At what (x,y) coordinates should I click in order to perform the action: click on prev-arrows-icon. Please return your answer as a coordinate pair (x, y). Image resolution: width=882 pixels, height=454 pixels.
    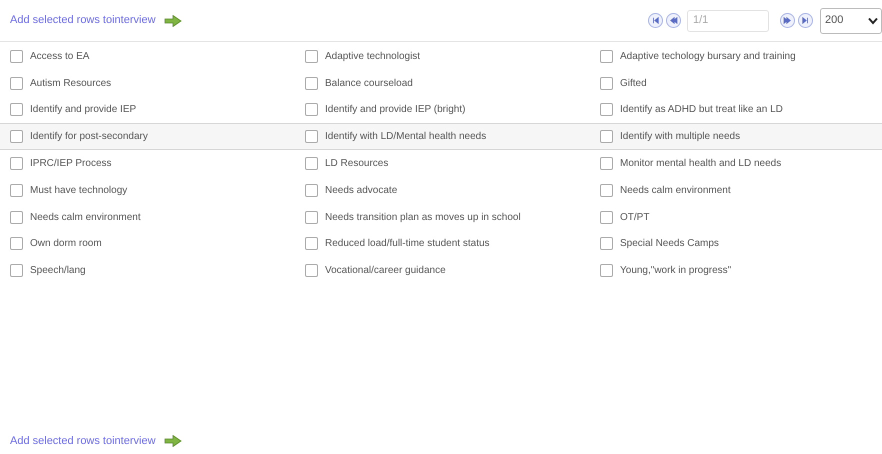
    Looking at the image, I should click on (673, 20).